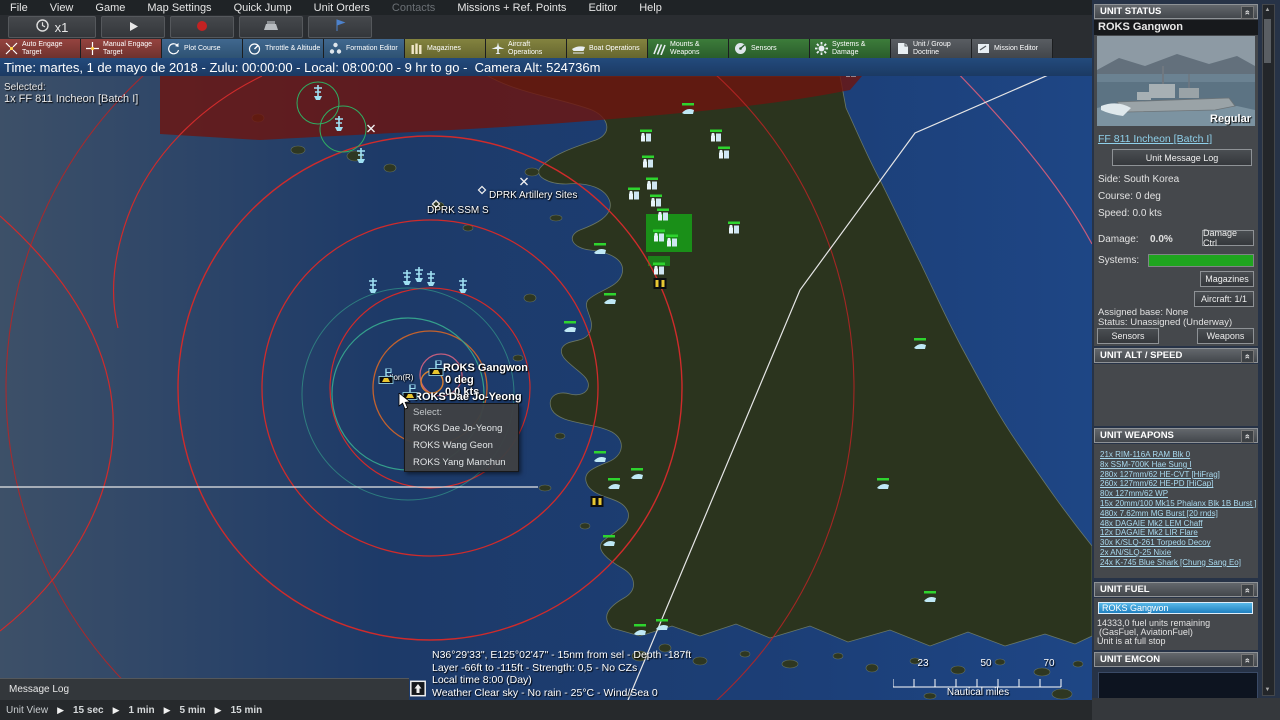 This screenshot has height=720, width=1280. Describe the element at coordinates (202, 48) in the screenshot. I see `toolbar-plot-course: Plot Course` at that location.